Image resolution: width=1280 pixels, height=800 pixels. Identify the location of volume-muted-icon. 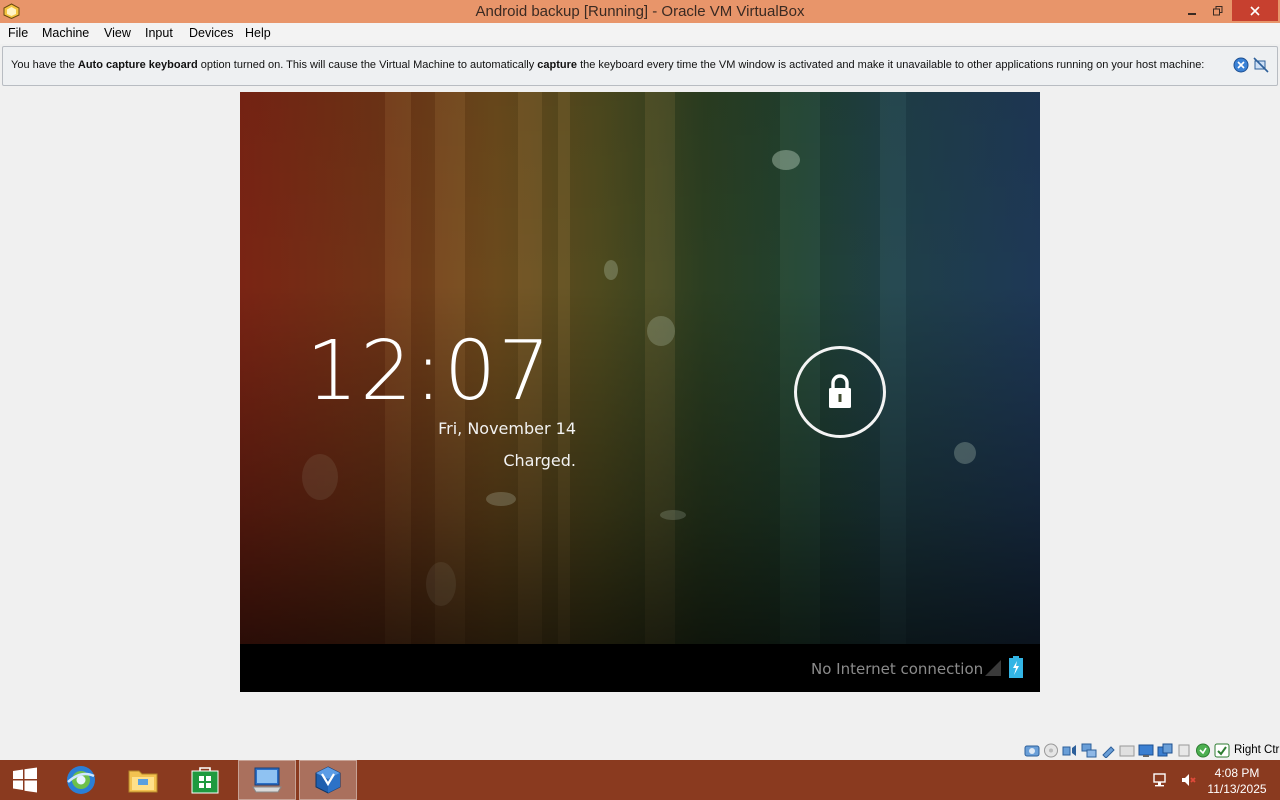
(1189, 780).